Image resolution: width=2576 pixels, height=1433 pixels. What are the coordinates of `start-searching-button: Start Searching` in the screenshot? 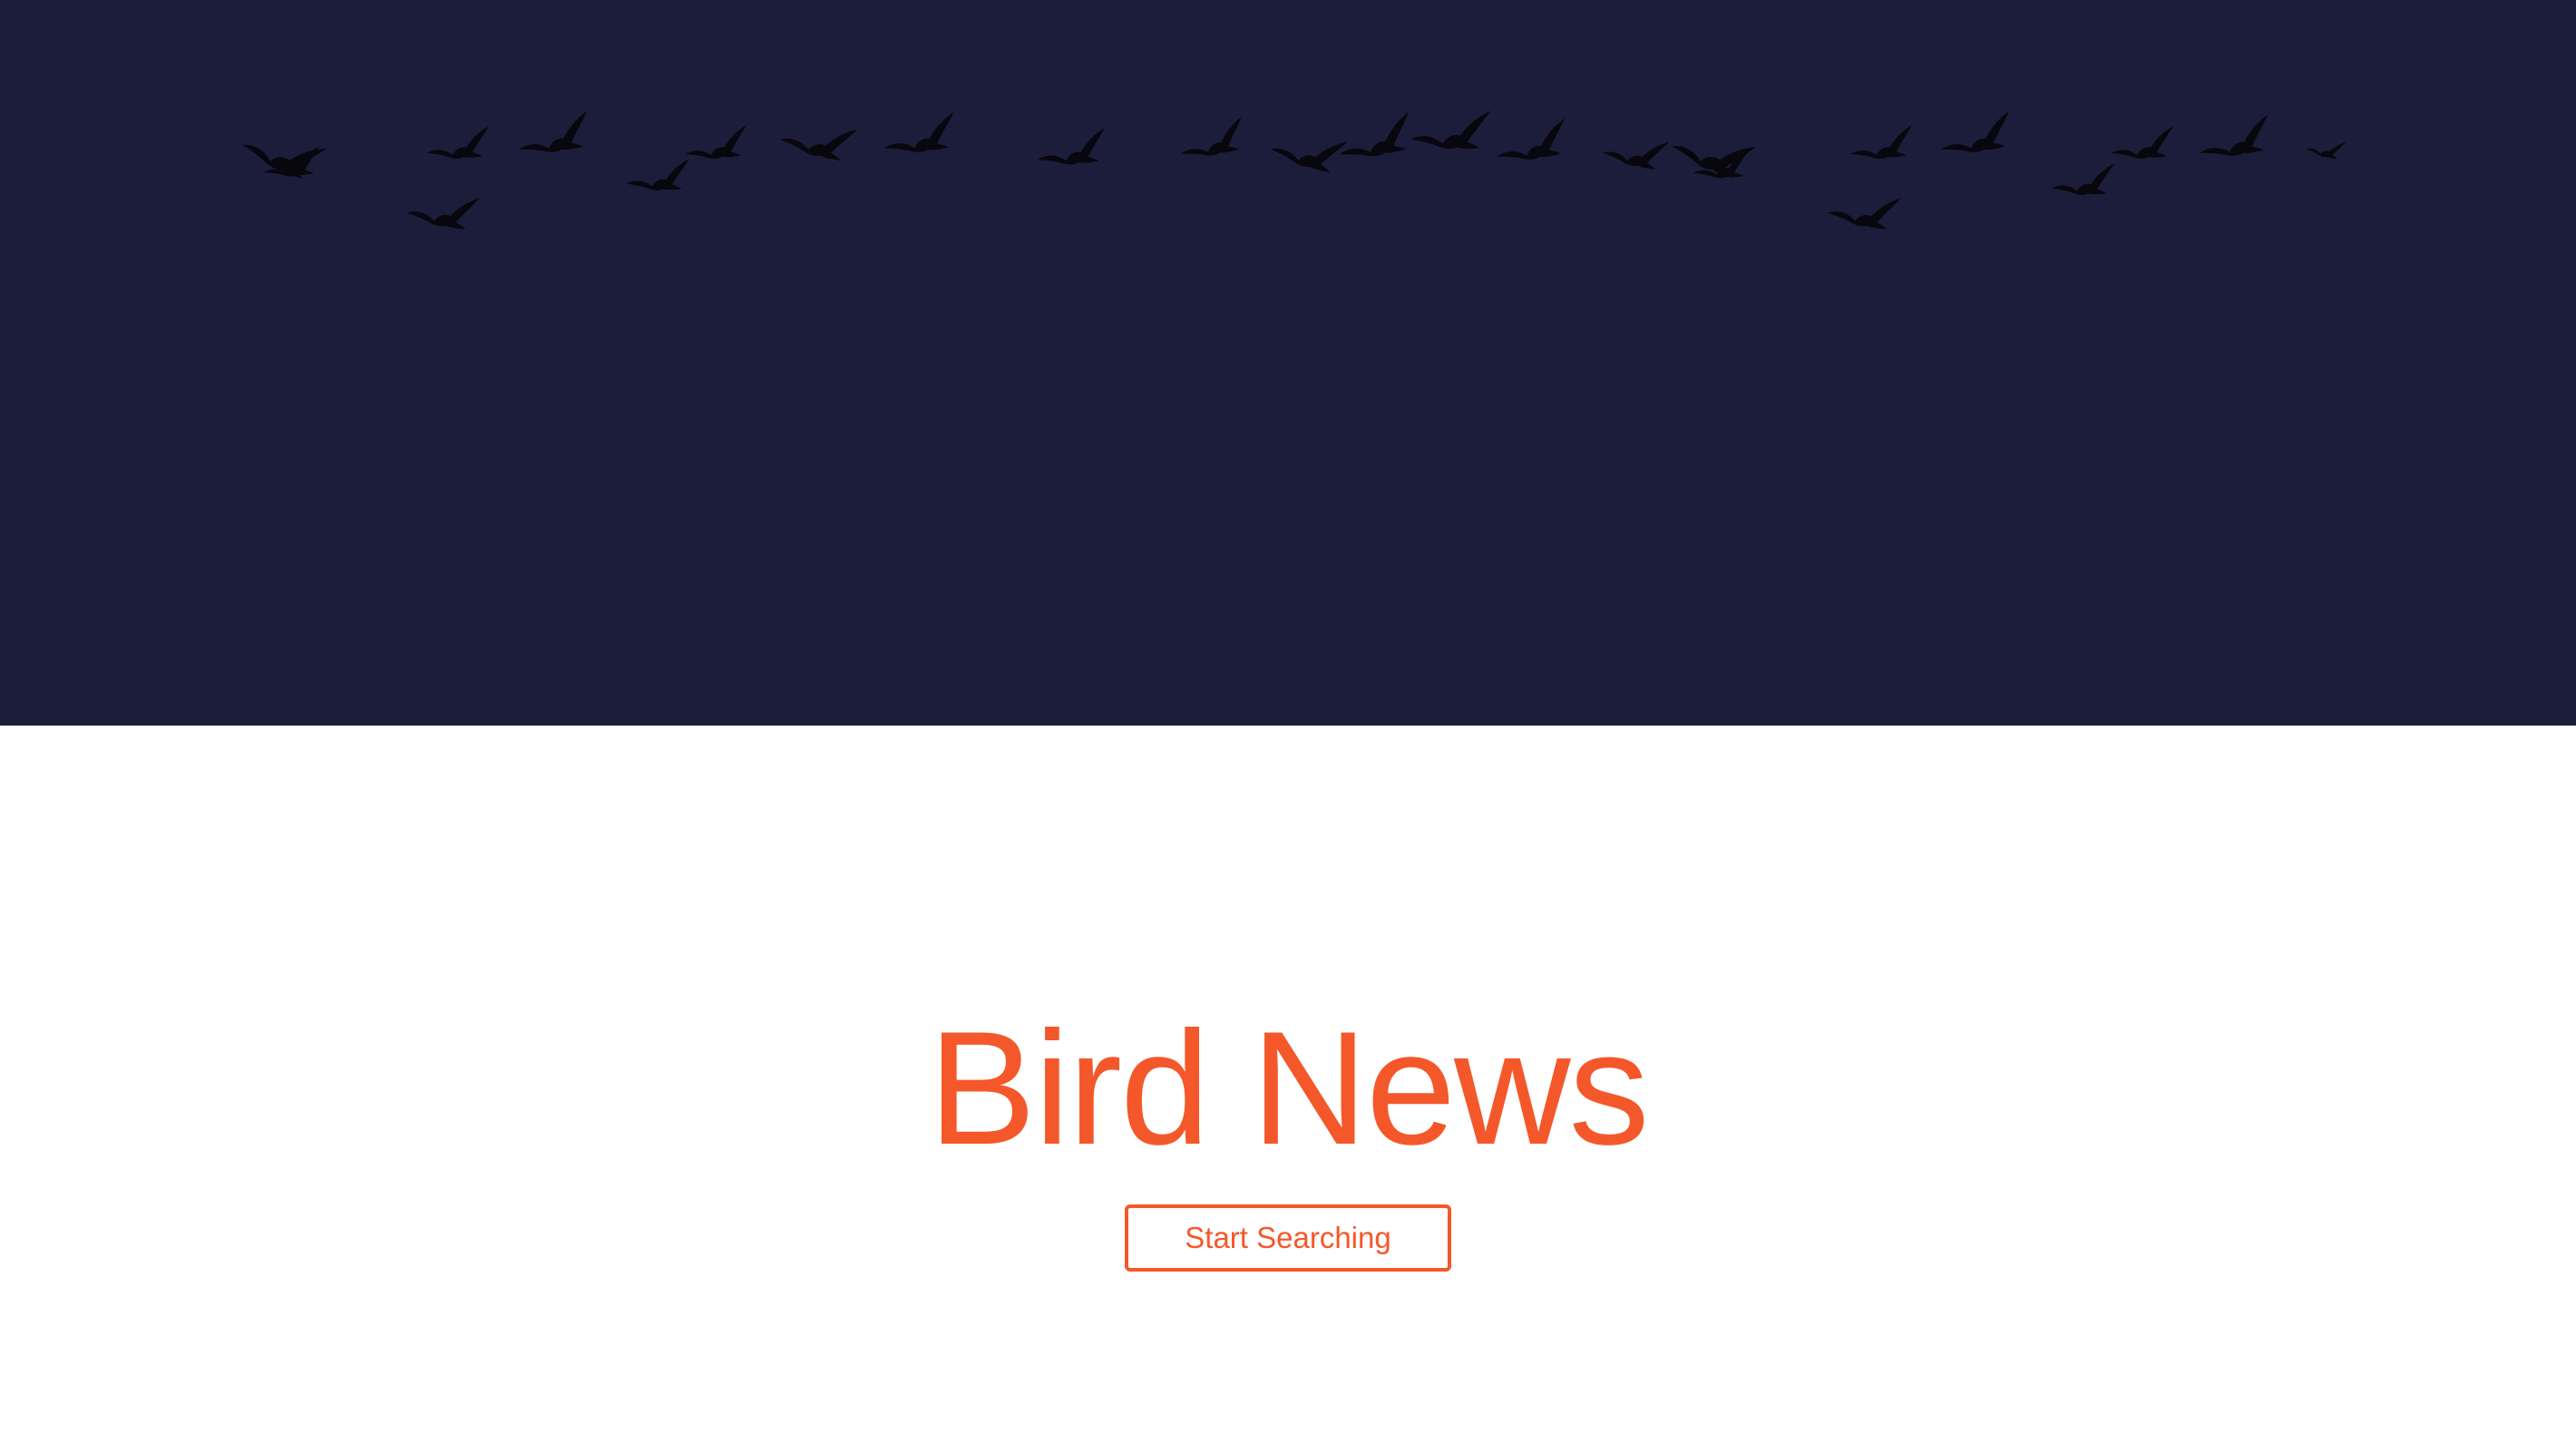 It's located at (1288, 1238).